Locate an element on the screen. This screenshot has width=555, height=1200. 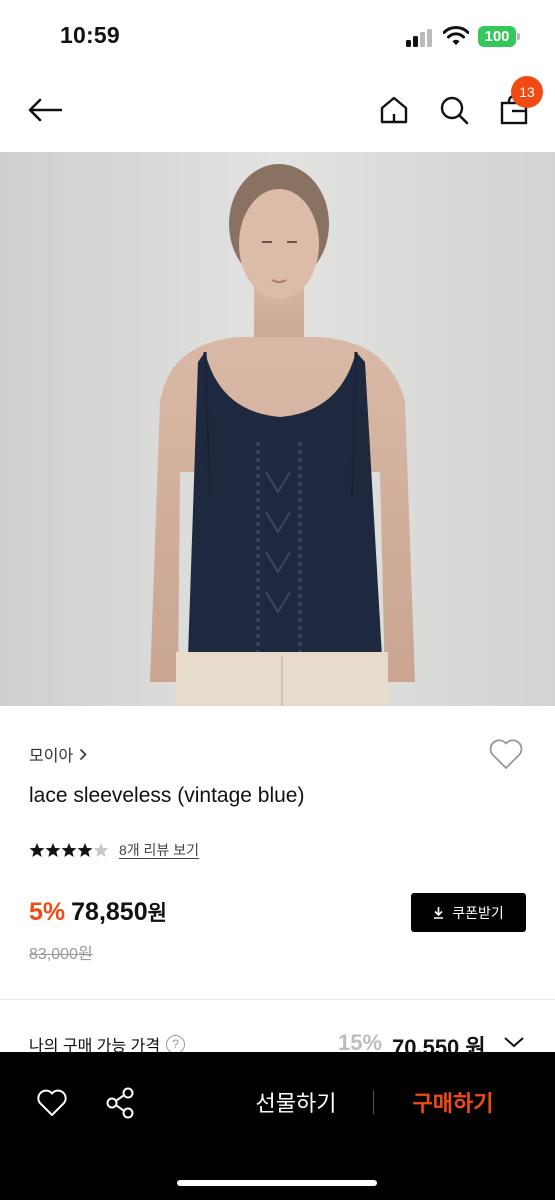
cart-count-badge: 13 is located at coordinates (527, 92).